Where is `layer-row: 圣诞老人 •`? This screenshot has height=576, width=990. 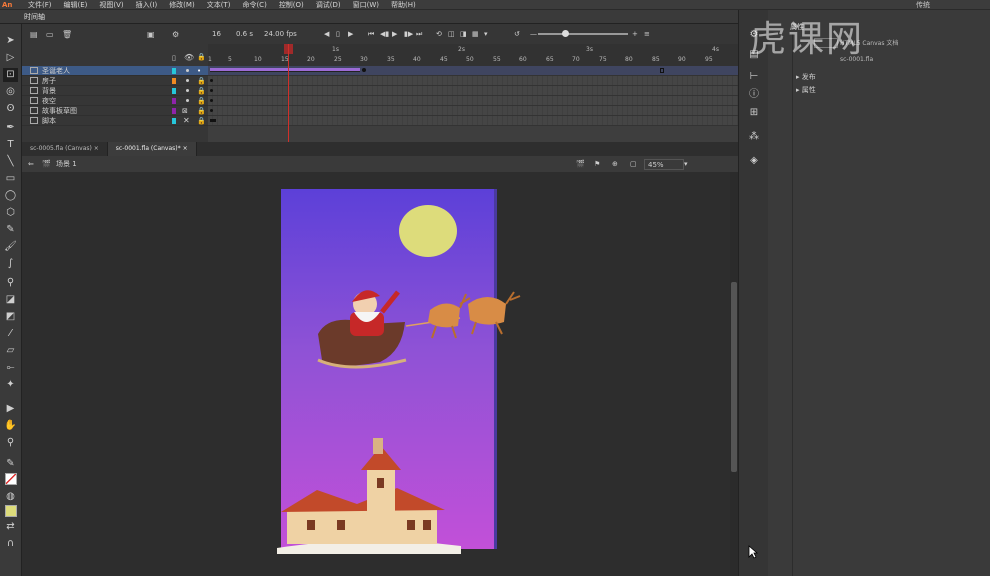 layer-row: 圣诞老人 • is located at coordinates (115, 71).